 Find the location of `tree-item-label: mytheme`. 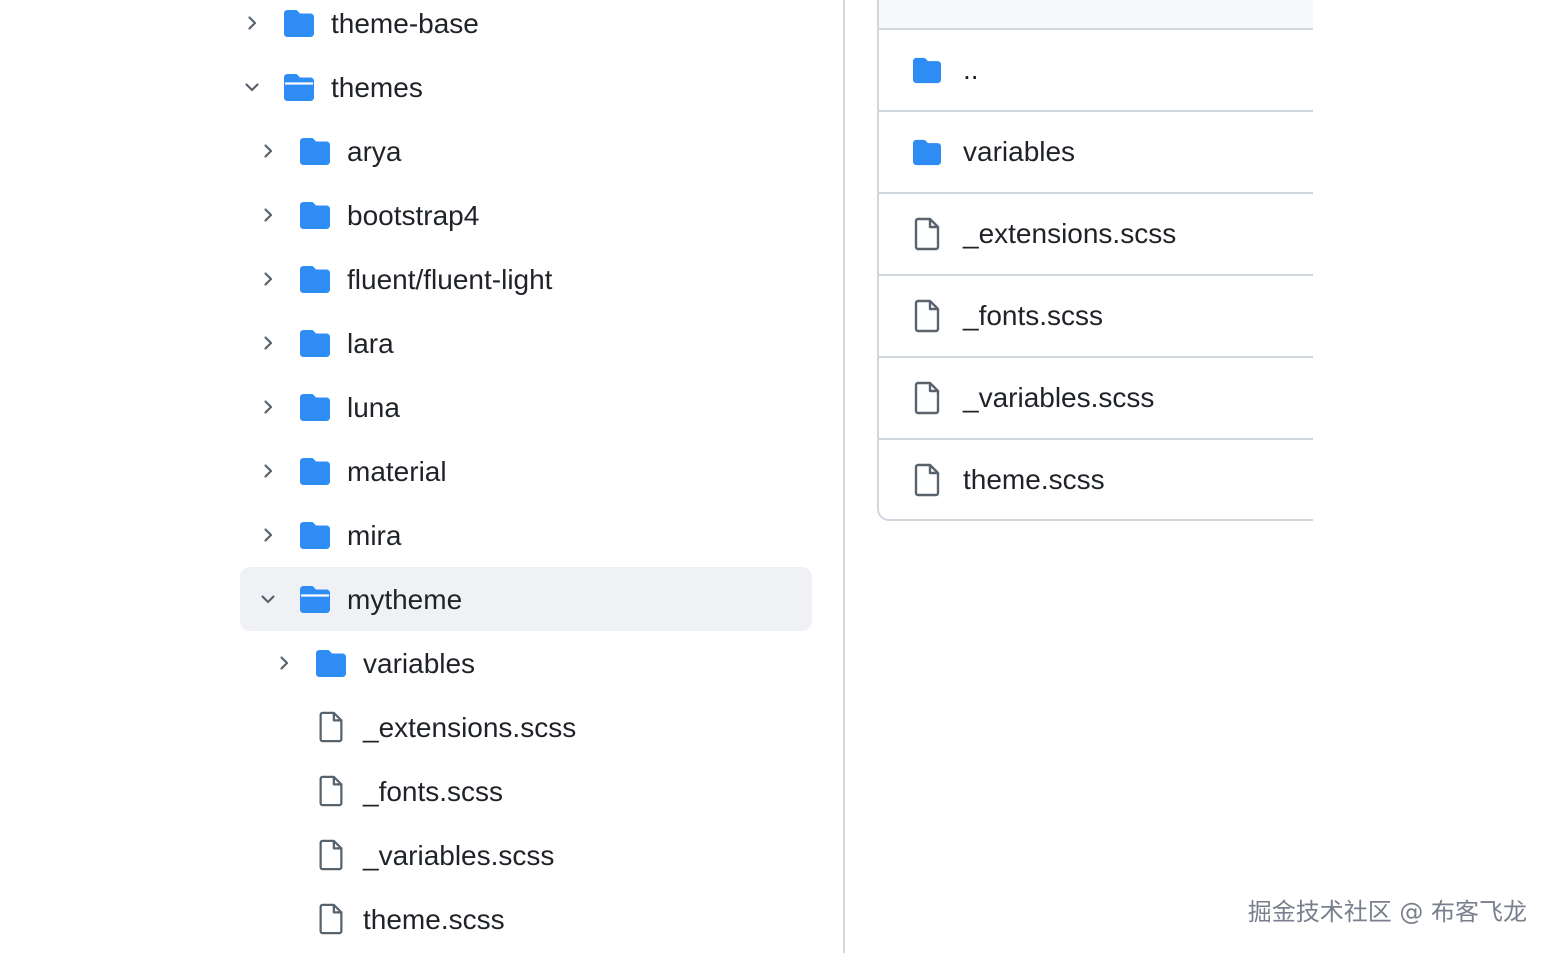

tree-item-label: mytheme is located at coordinates (405, 599).